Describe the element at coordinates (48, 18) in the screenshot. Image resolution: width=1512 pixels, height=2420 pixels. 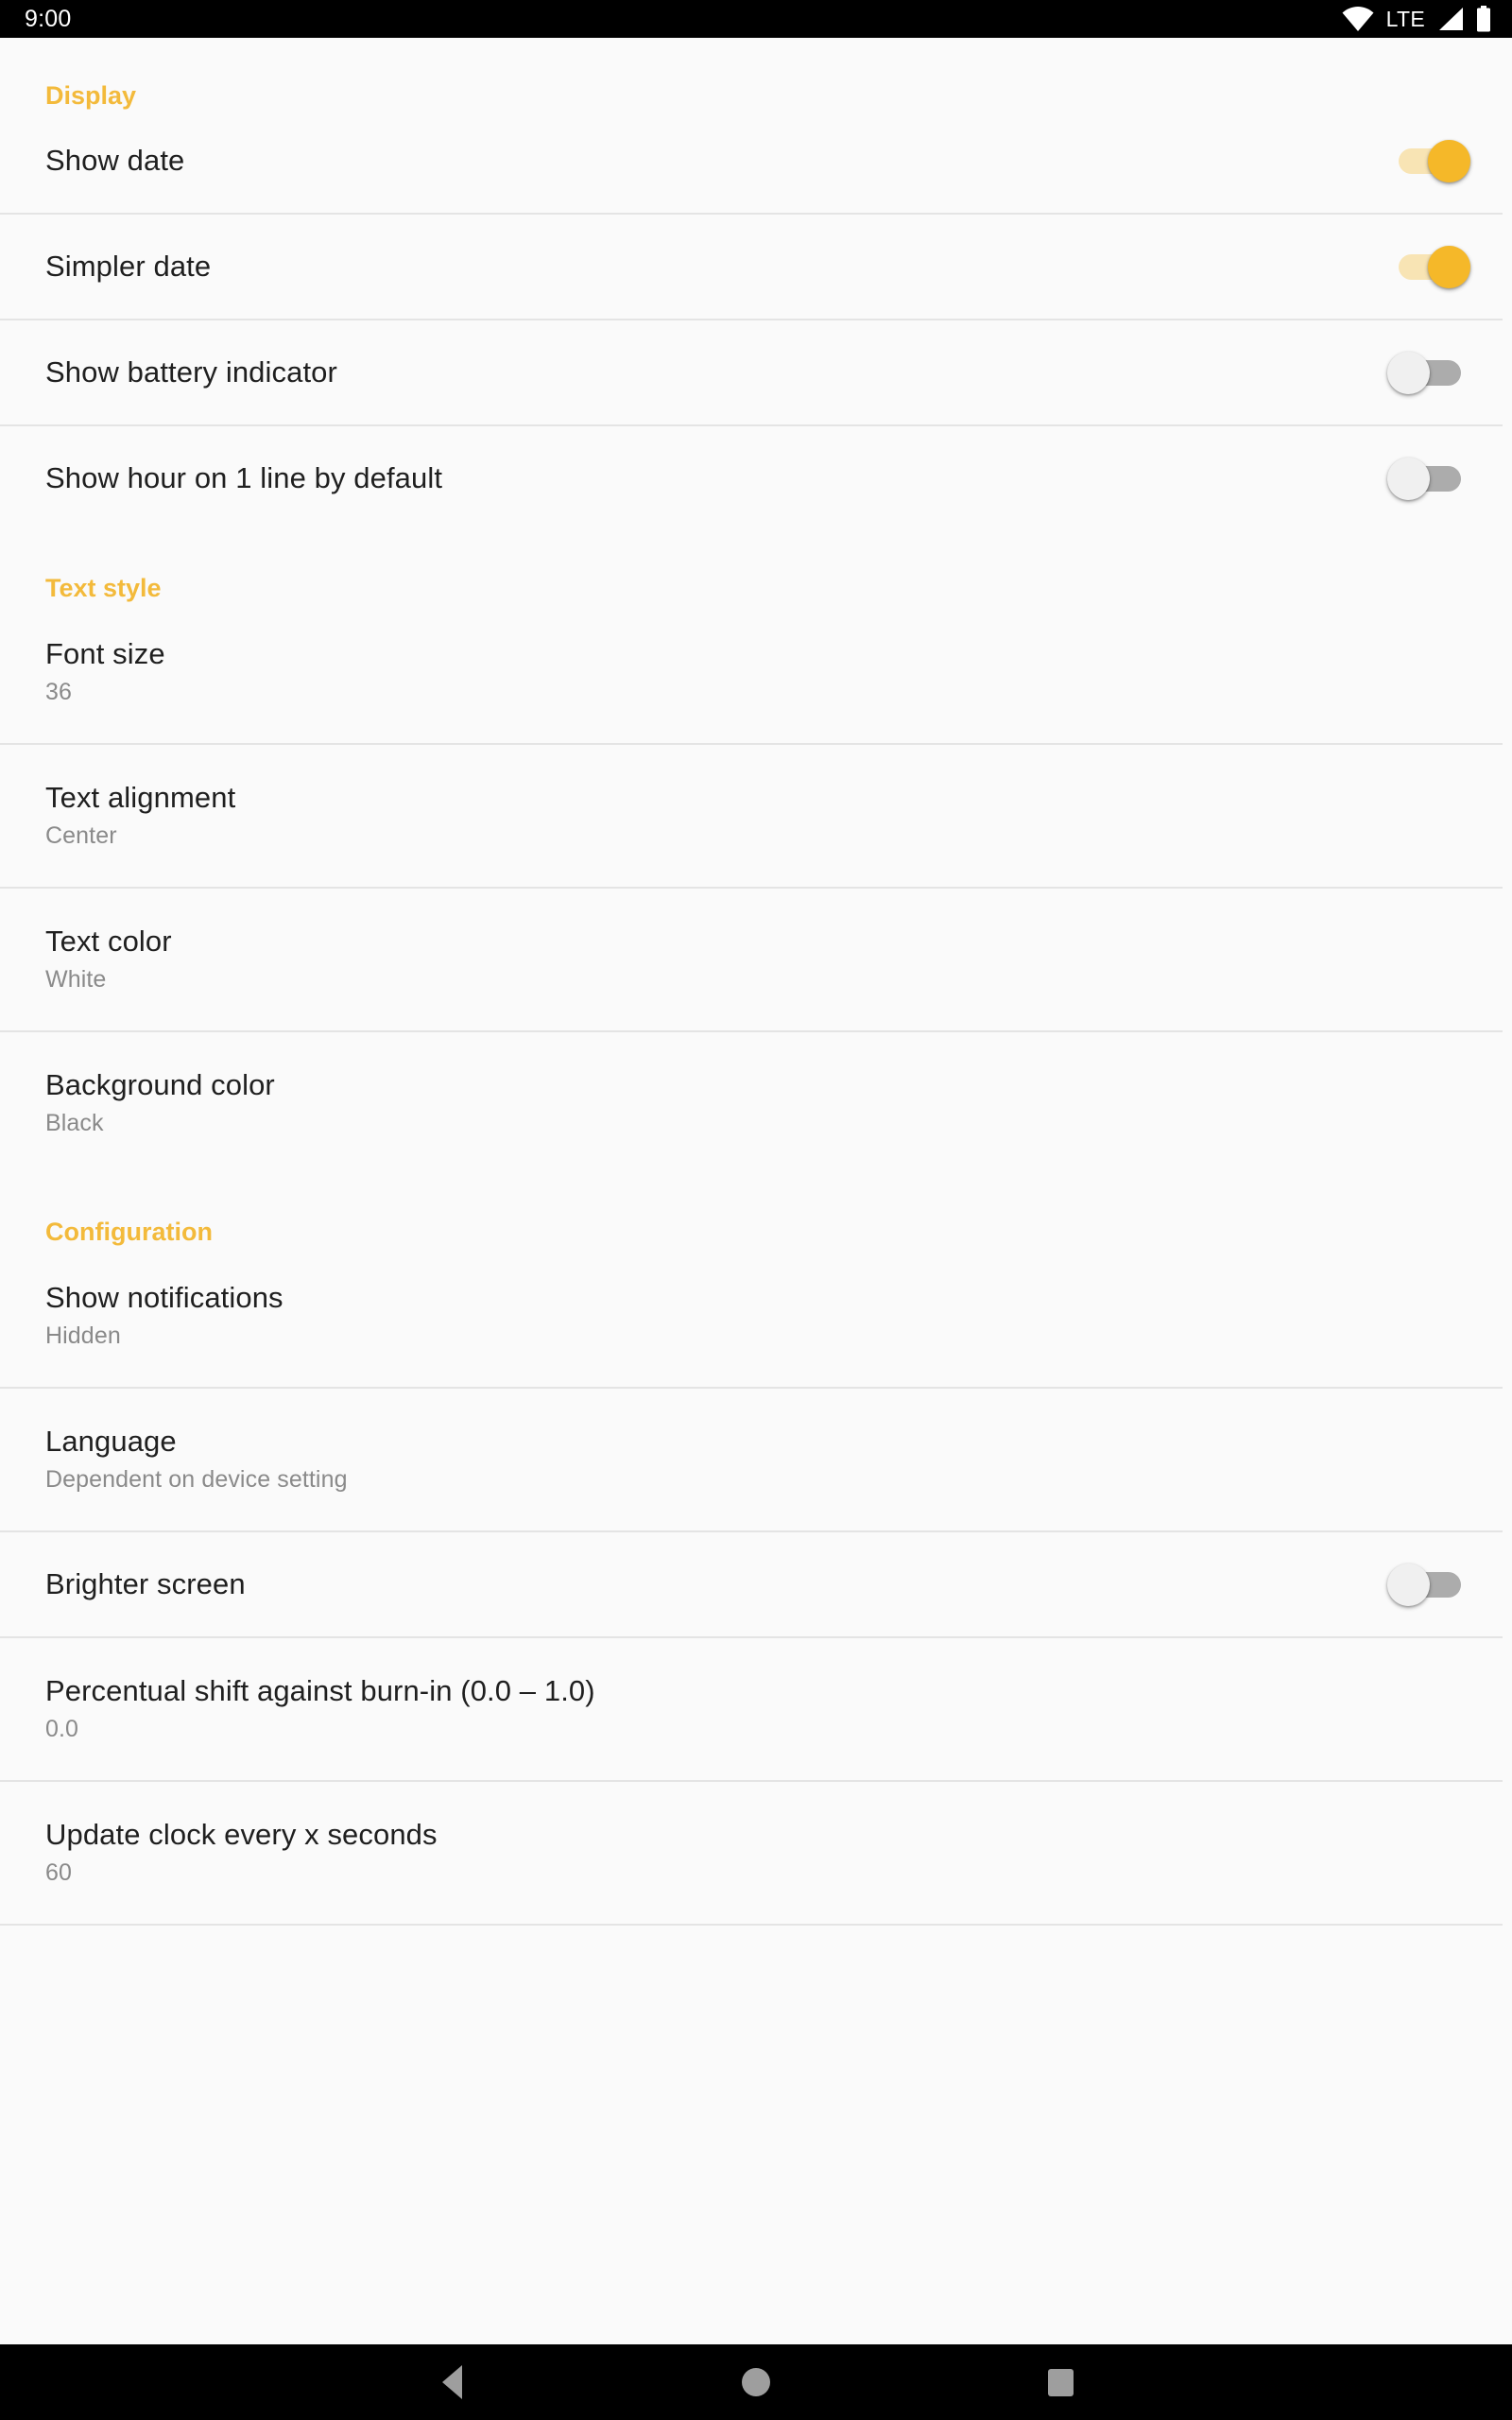
I see `status-bar-clock: 9:00` at that location.